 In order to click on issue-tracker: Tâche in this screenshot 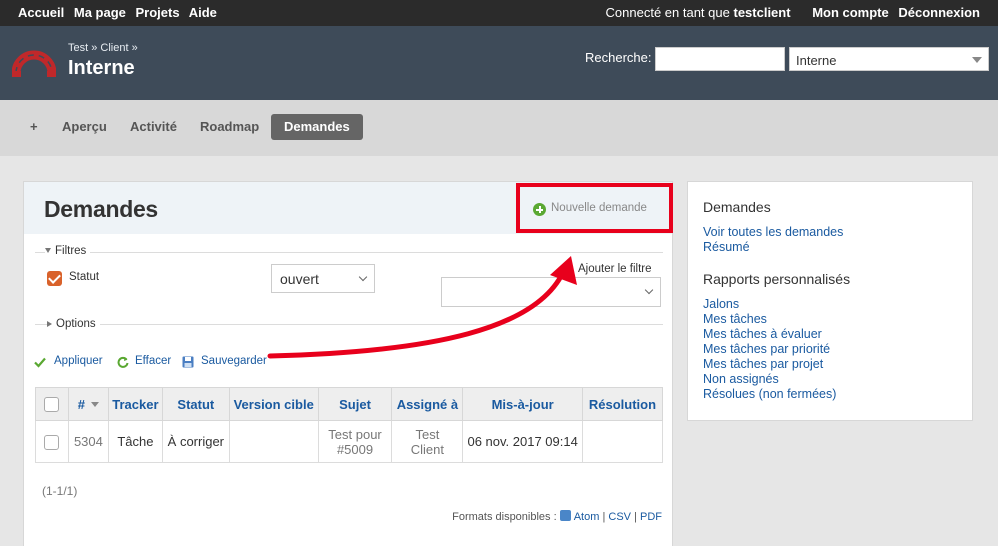, I will do `click(135, 441)`.